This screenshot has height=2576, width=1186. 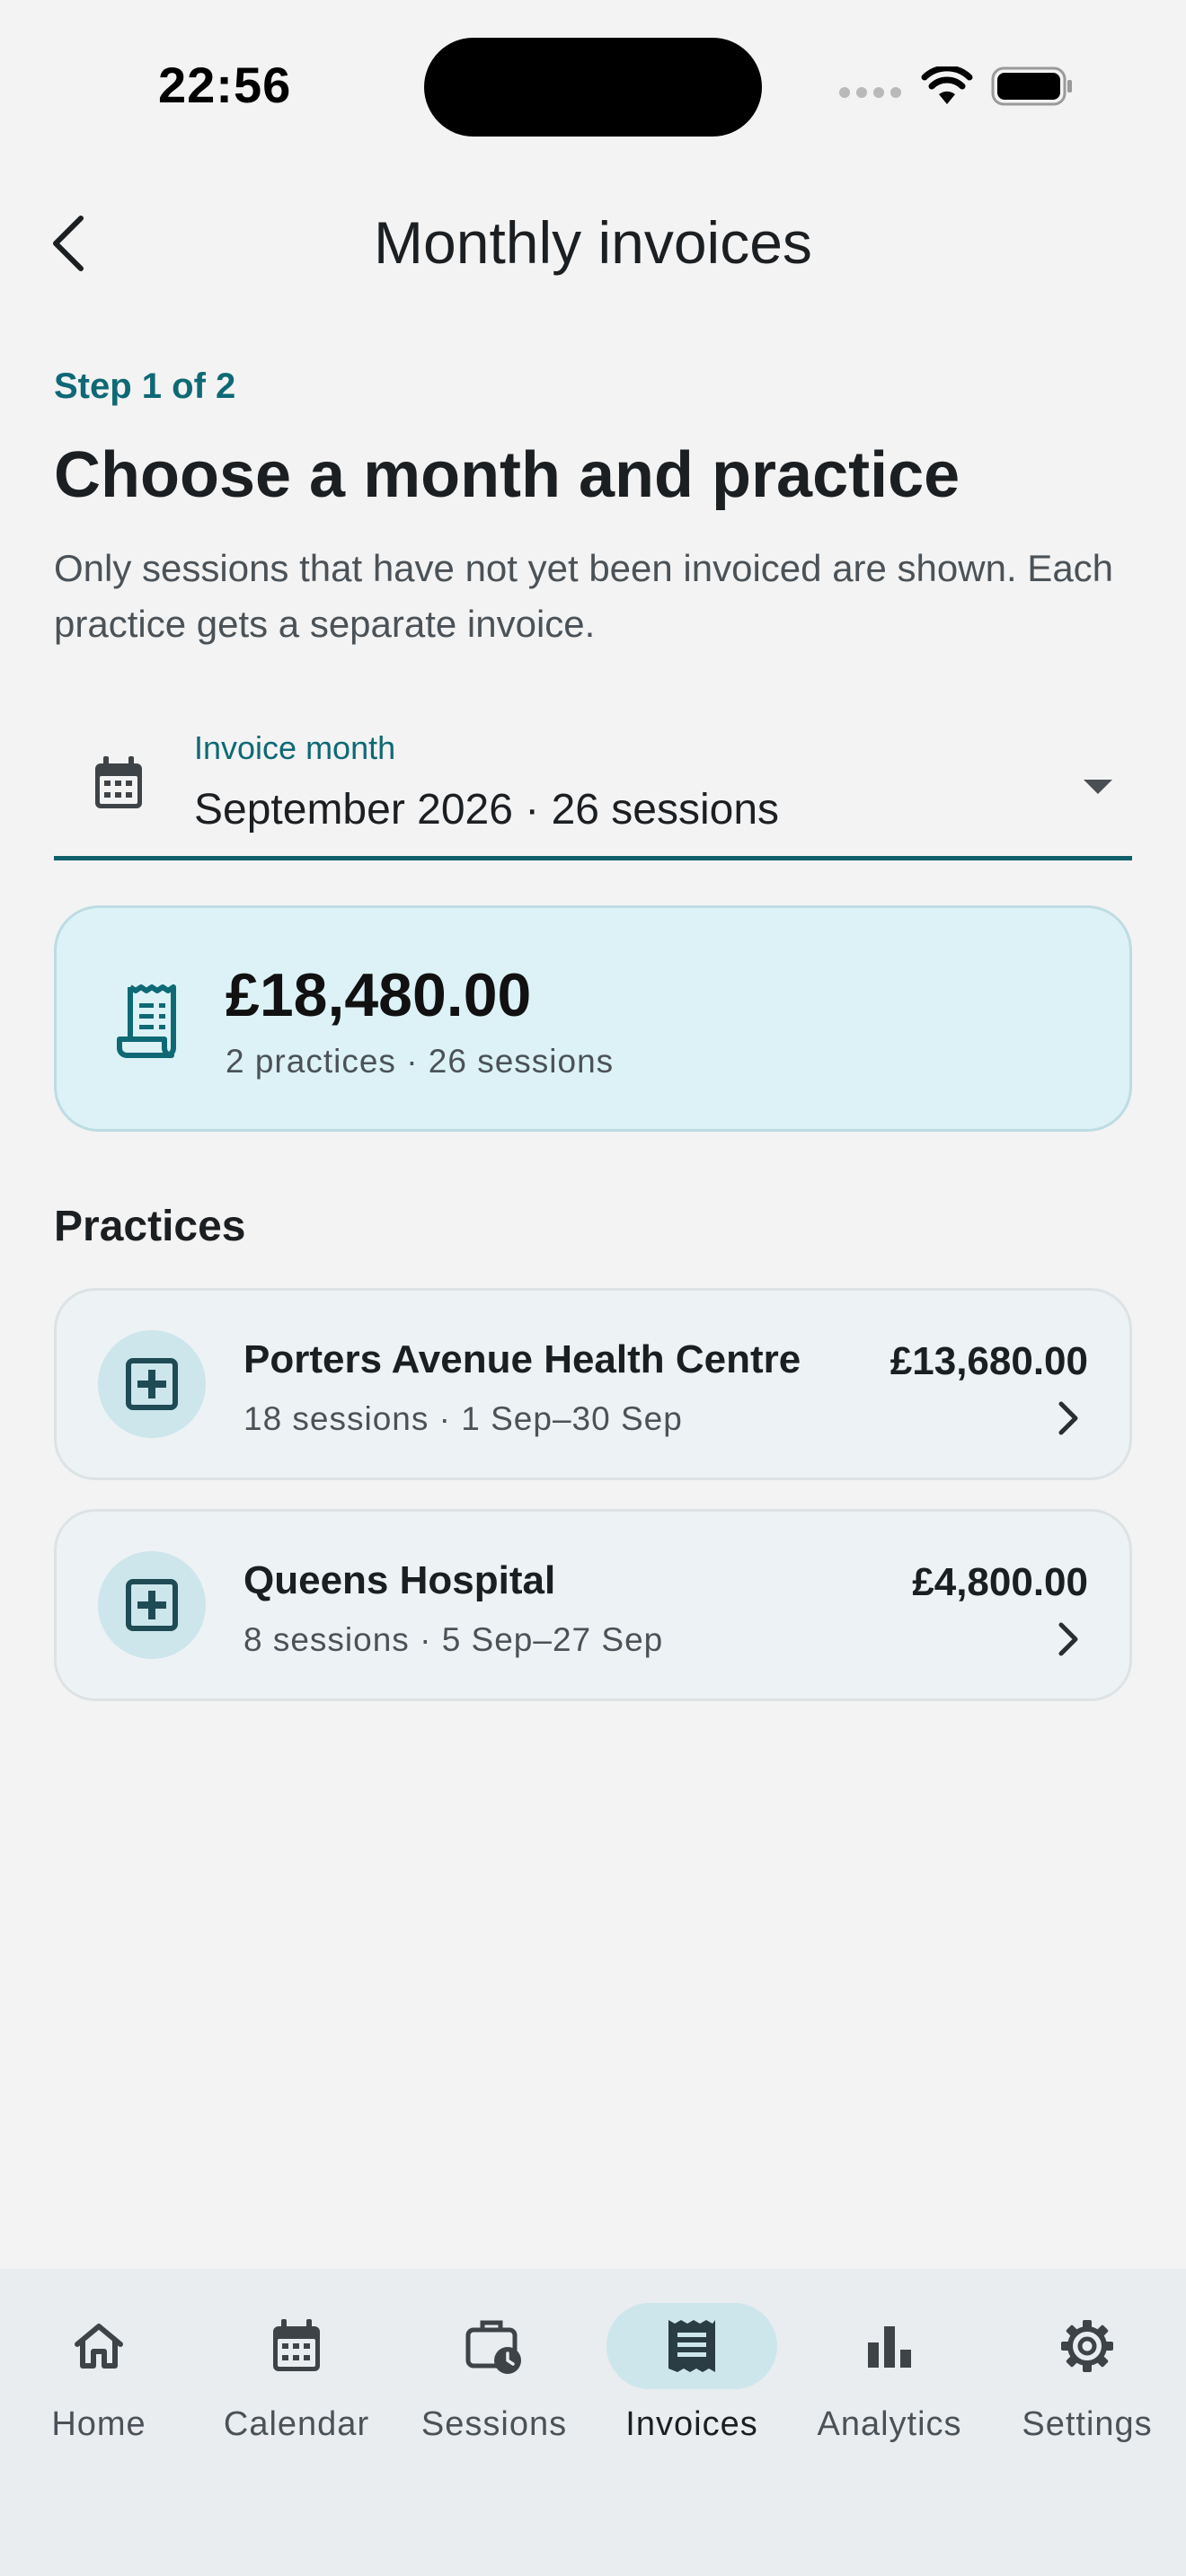 What do you see at coordinates (1000, 1582) in the screenshot?
I see `practice-amount: £4,800.00` at bounding box center [1000, 1582].